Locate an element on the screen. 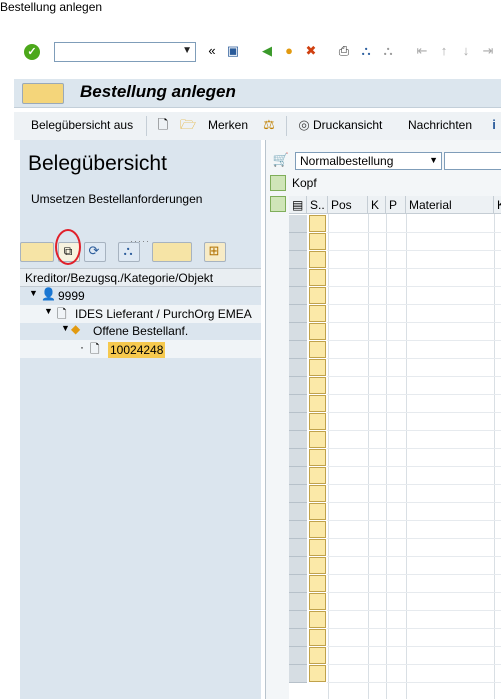 This screenshot has width=501, height=699. column-k2: K is located at coordinates (497, 205).